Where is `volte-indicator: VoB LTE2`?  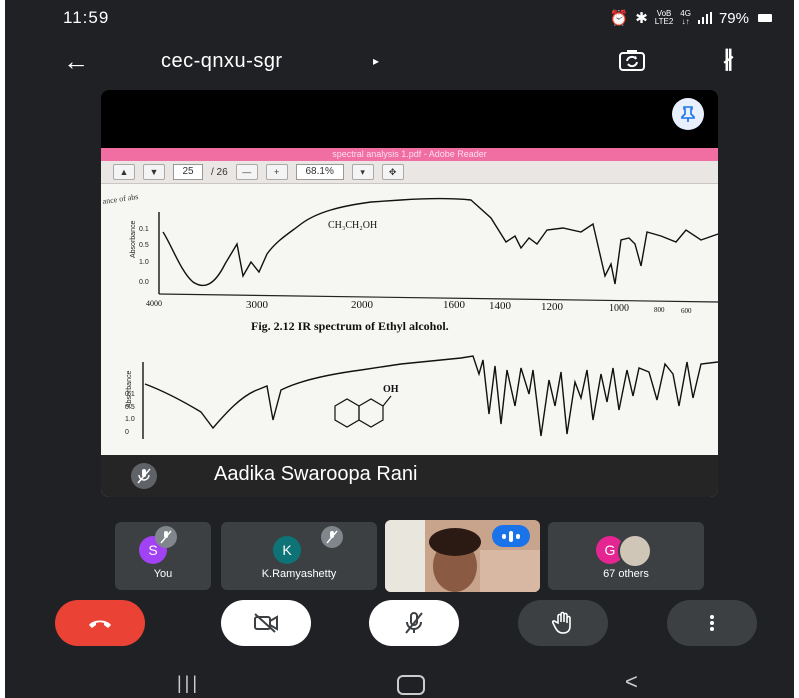 volte-indicator: VoB LTE2 is located at coordinates (664, 17).